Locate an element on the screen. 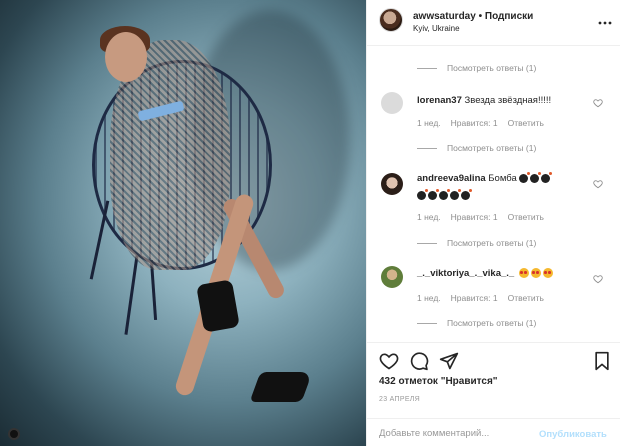 The image size is (620, 446). comment-body: Звезда звёздная!!!!! is located at coordinates (508, 100).